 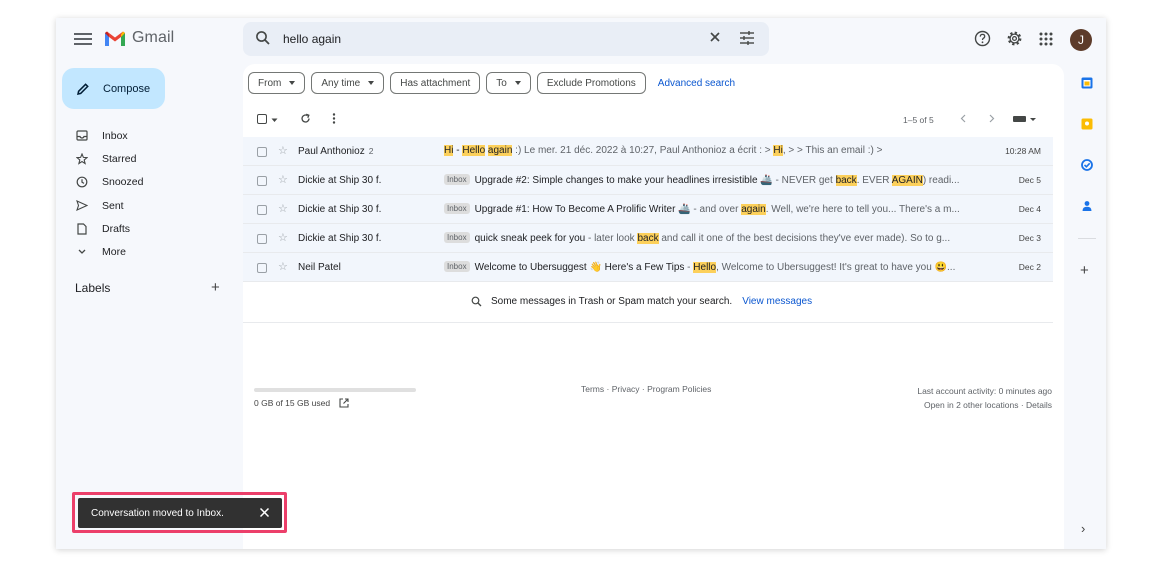 I want to click on search-bar, so click(x=506, y=39).